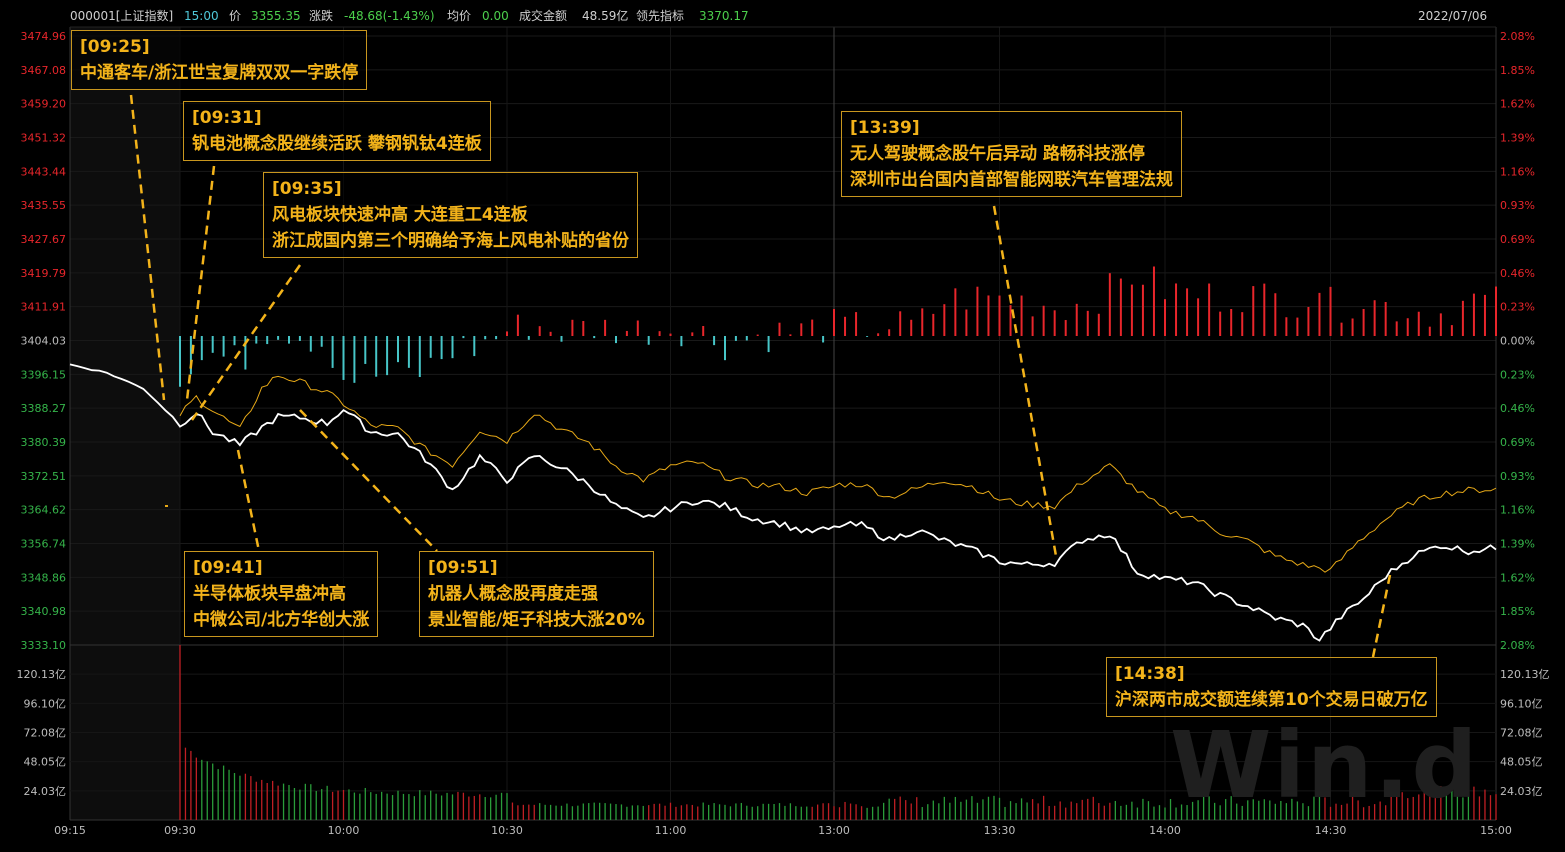 This screenshot has width=1565, height=852. I want to click on pct-tick-label: 2.08%, so click(1517, 645).